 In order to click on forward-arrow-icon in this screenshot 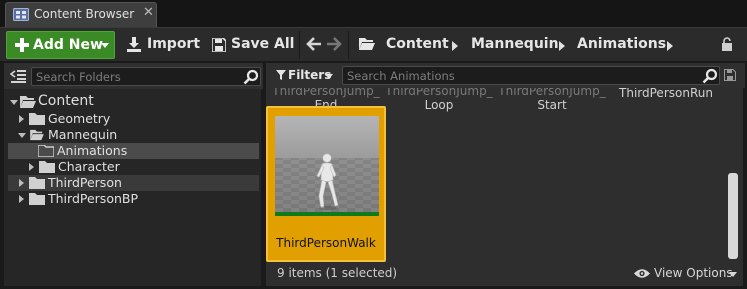, I will do `click(334, 44)`.